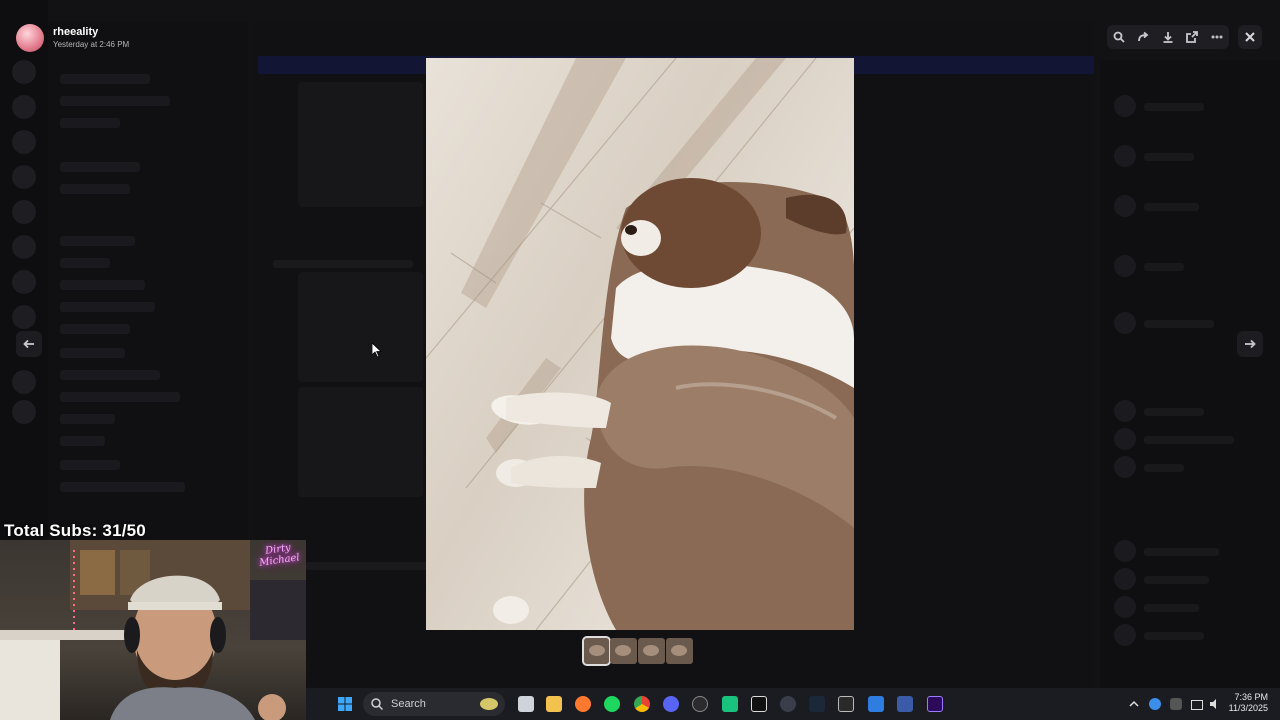  Describe the element at coordinates (554, 704) in the screenshot. I see `file-explorer-icon` at that location.